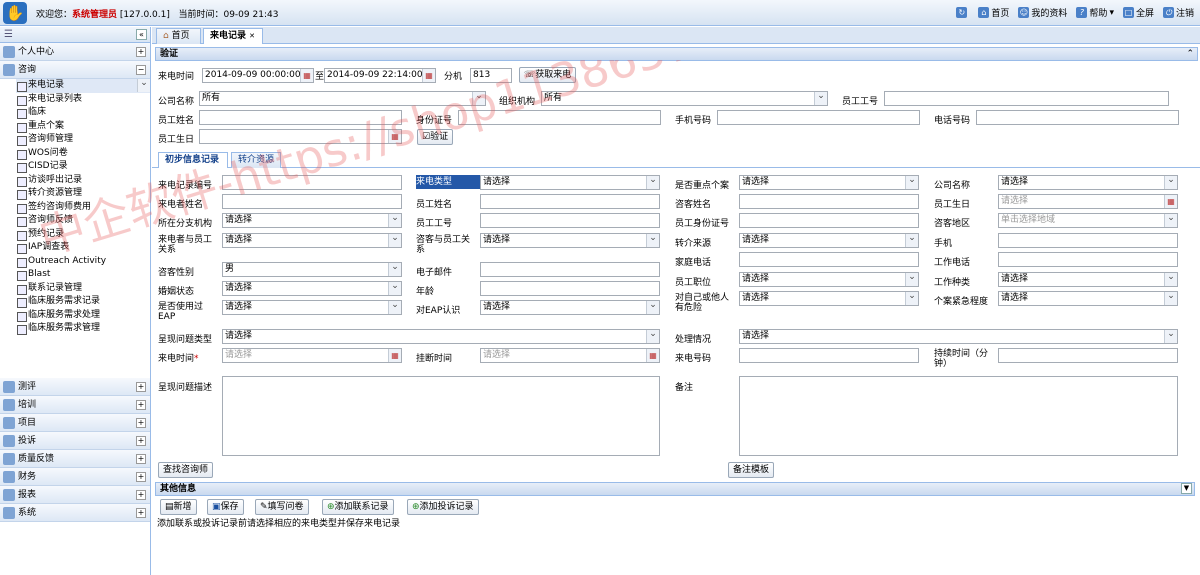 This screenshot has width=1200, height=575. Describe the element at coordinates (958, 416) in the screenshot. I see `remark-textarea` at that location.